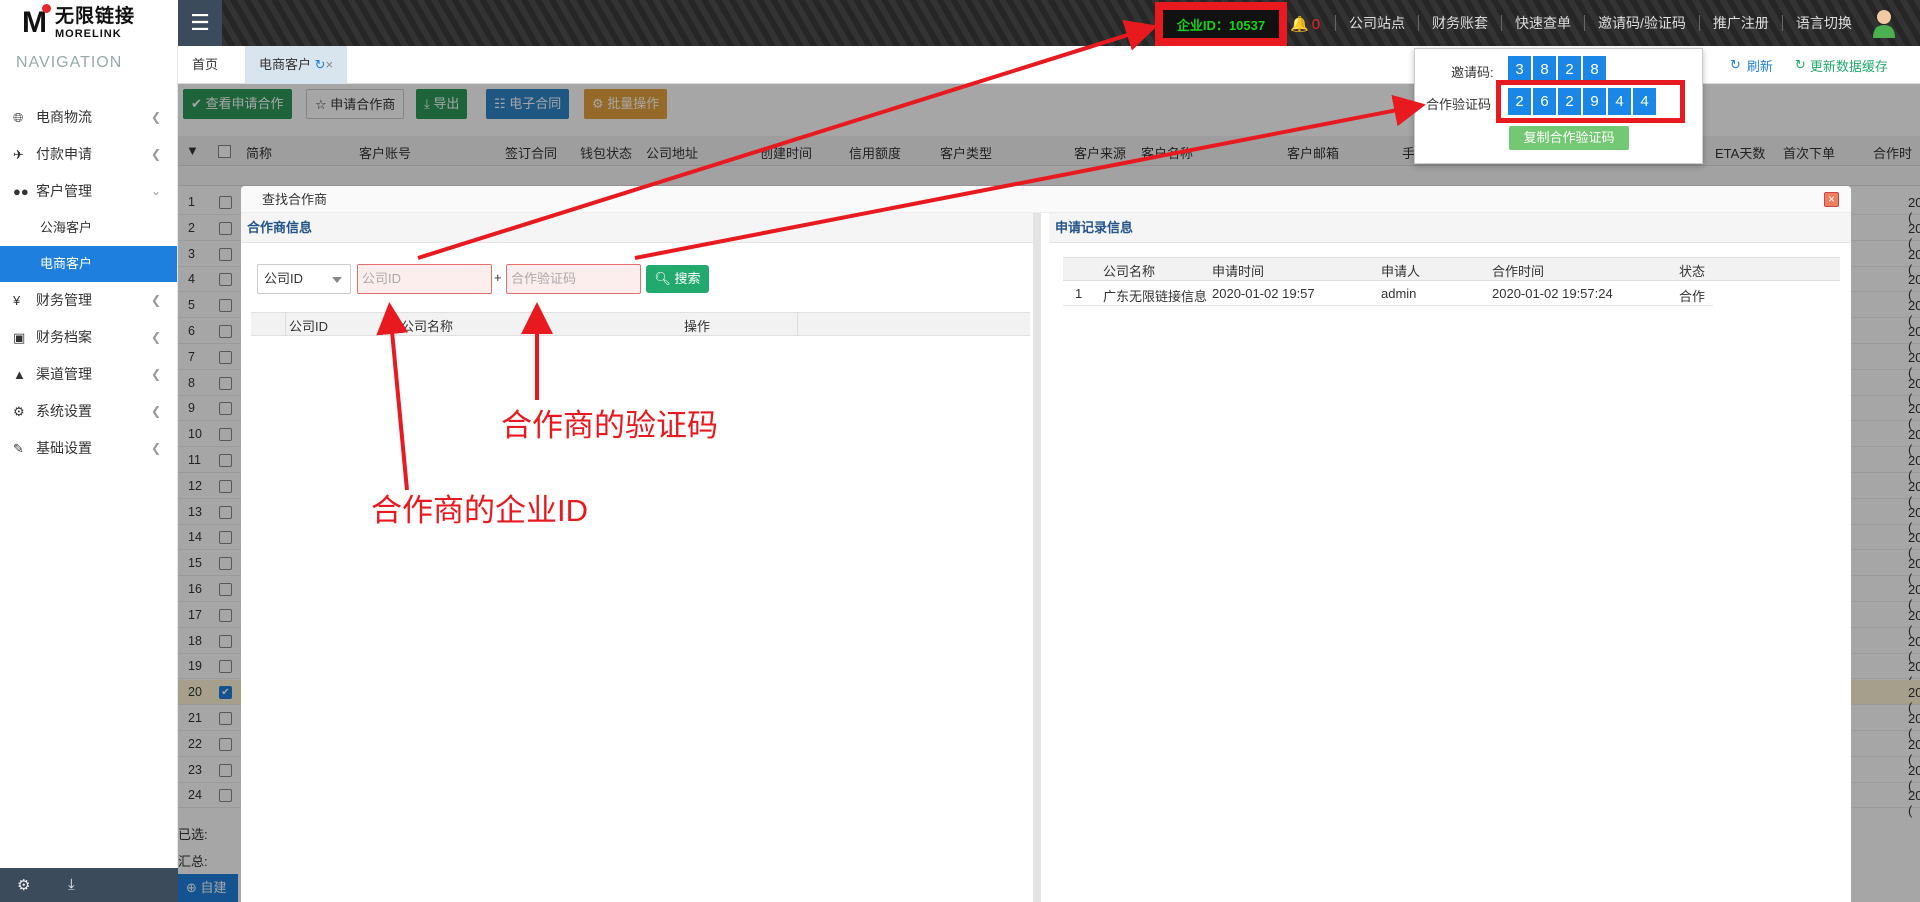 This screenshot has height=902, width=1920. What do you see at coordinates (205, 65) in the screenshot?
I see `tab-home: 首页` at bounding box center [205, 65].